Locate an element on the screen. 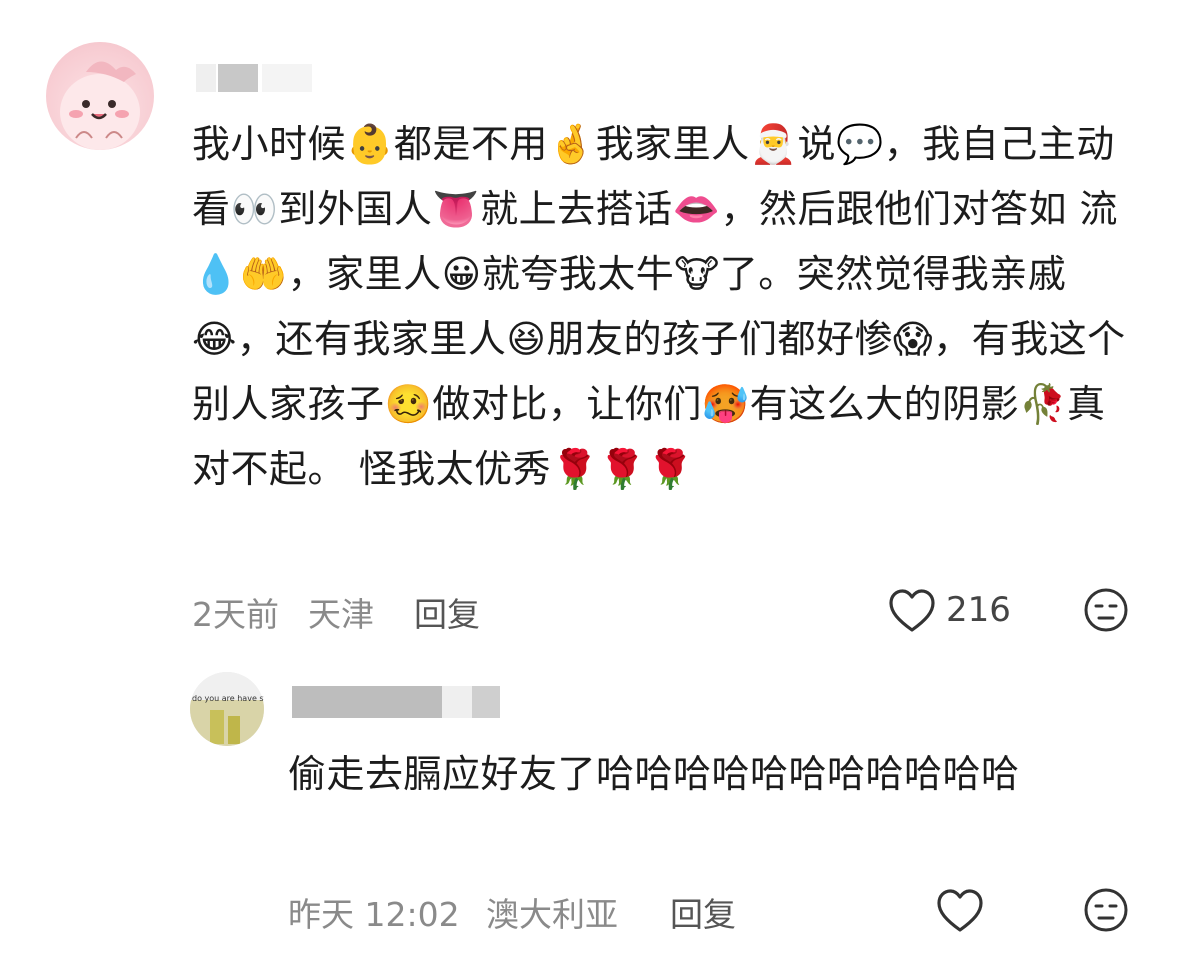 The width and height of the screenshot is (1178, 975). comment-time: 2天前 is located at coordinates (235, 614).